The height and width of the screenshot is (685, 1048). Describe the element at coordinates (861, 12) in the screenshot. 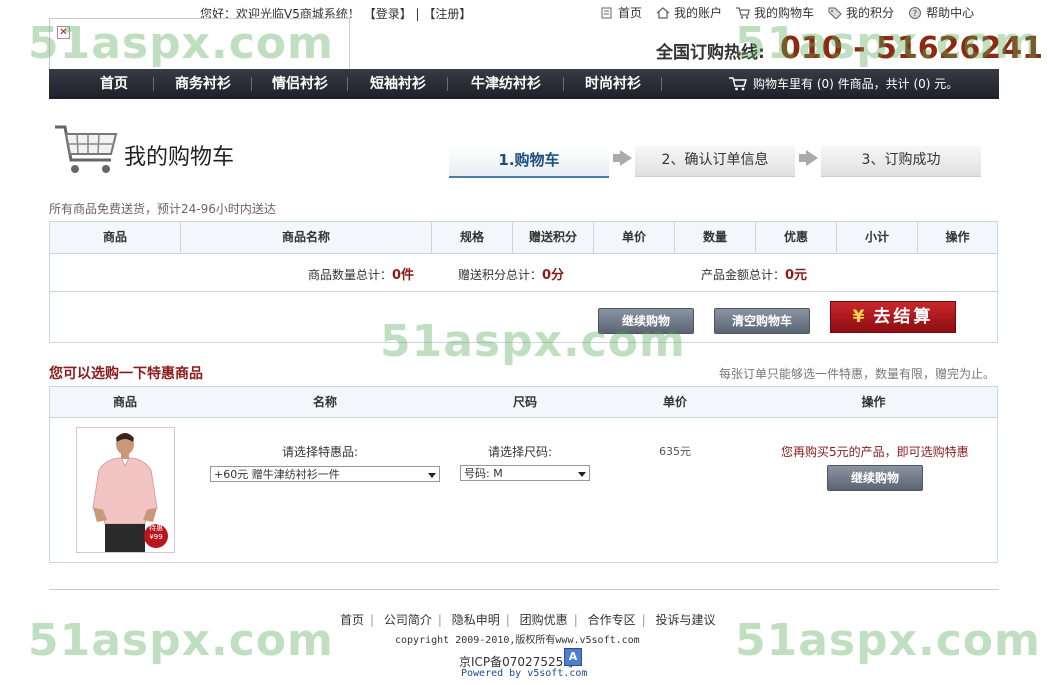

I see `top-link-points: 我的积分` at that location.